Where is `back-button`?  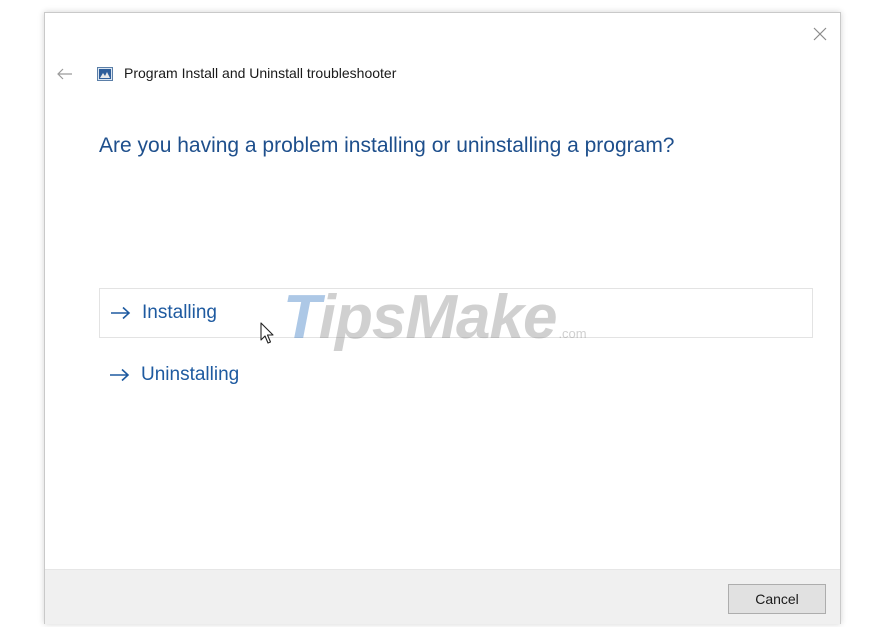
back-button is located at coordinates (65, 74).